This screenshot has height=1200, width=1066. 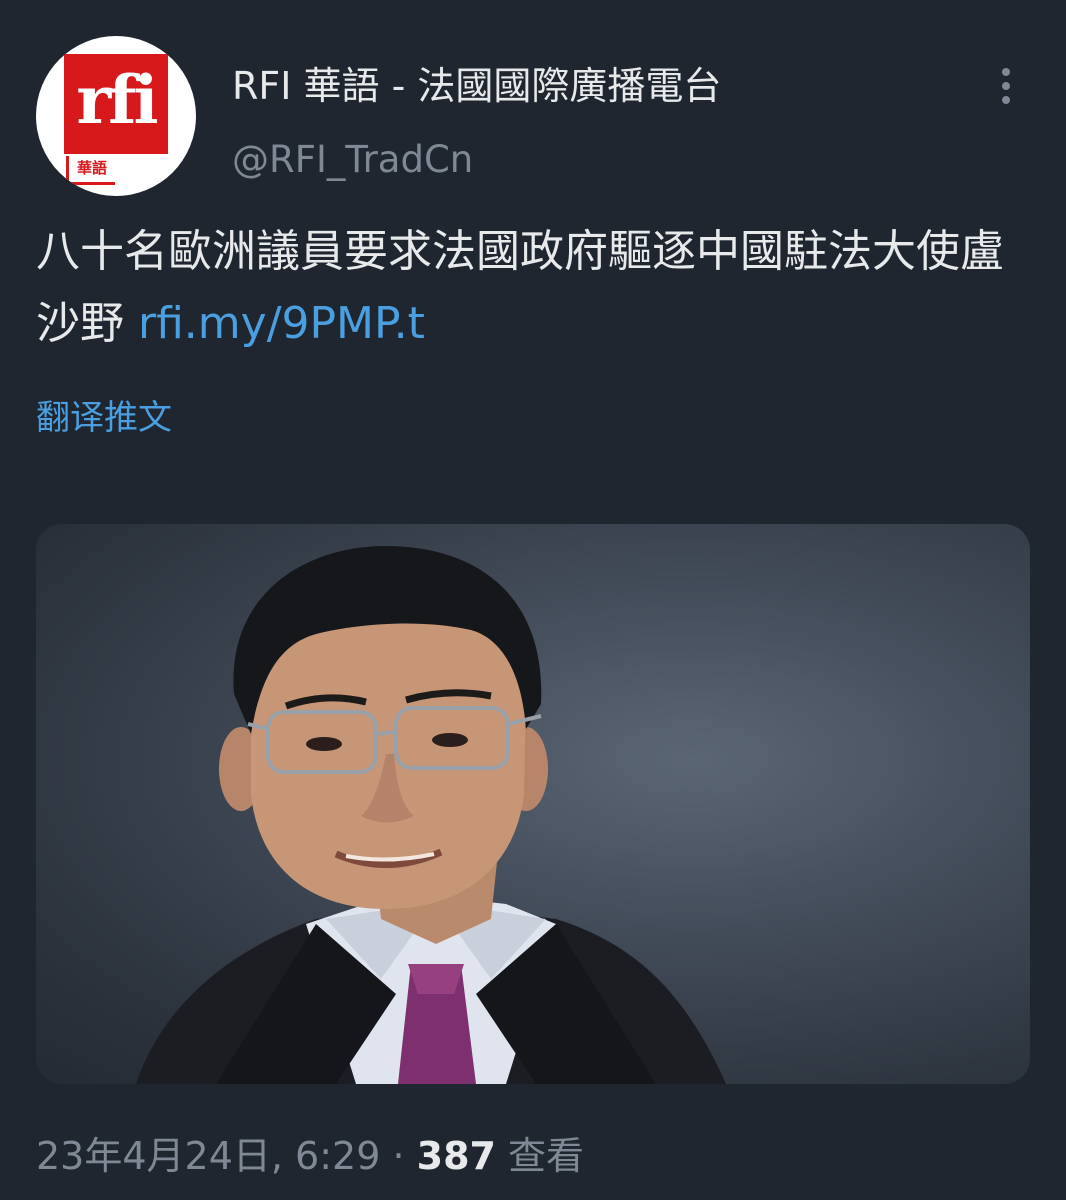 What do you see at coordinates (208, 1156) in the screenshot?
I see `tweet-timestamp: 23年4月24日, 6:29` at bounding box center [208, 1156].